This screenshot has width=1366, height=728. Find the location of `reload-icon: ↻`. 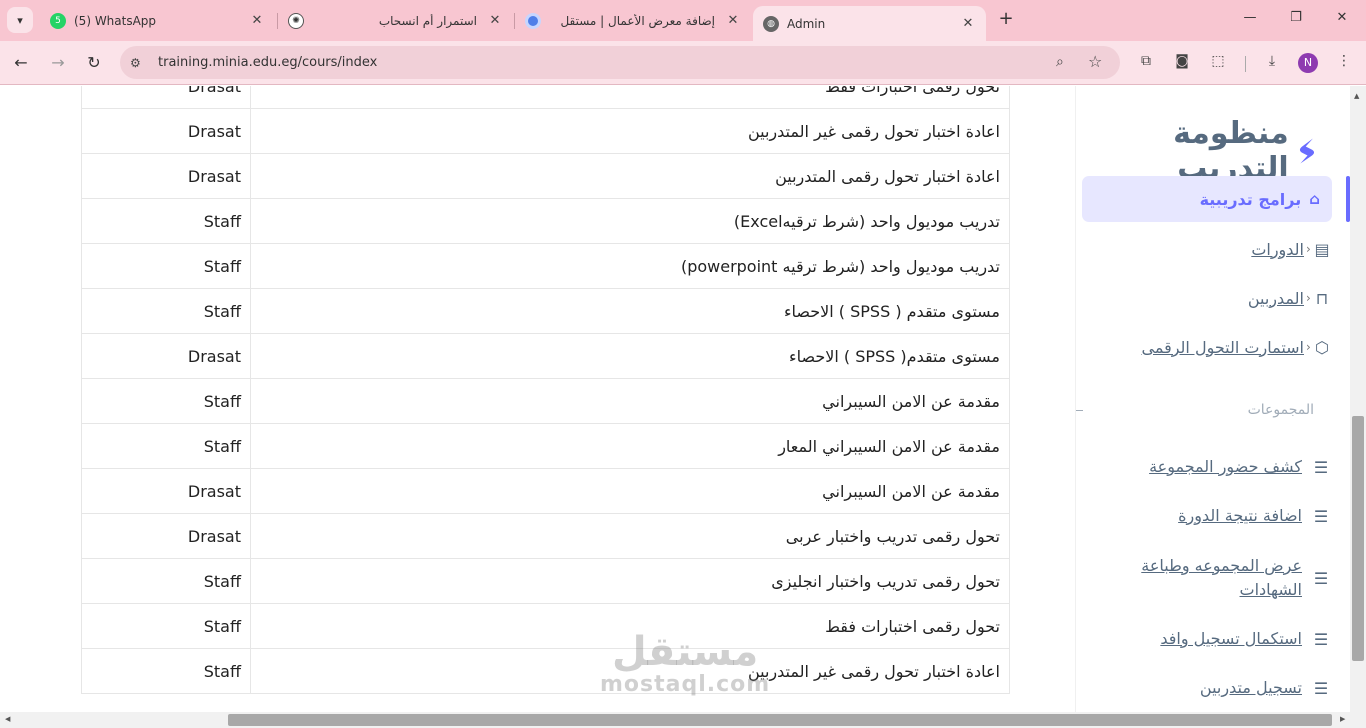

reload-icon: ↻ is located at coordinates (94, 62).